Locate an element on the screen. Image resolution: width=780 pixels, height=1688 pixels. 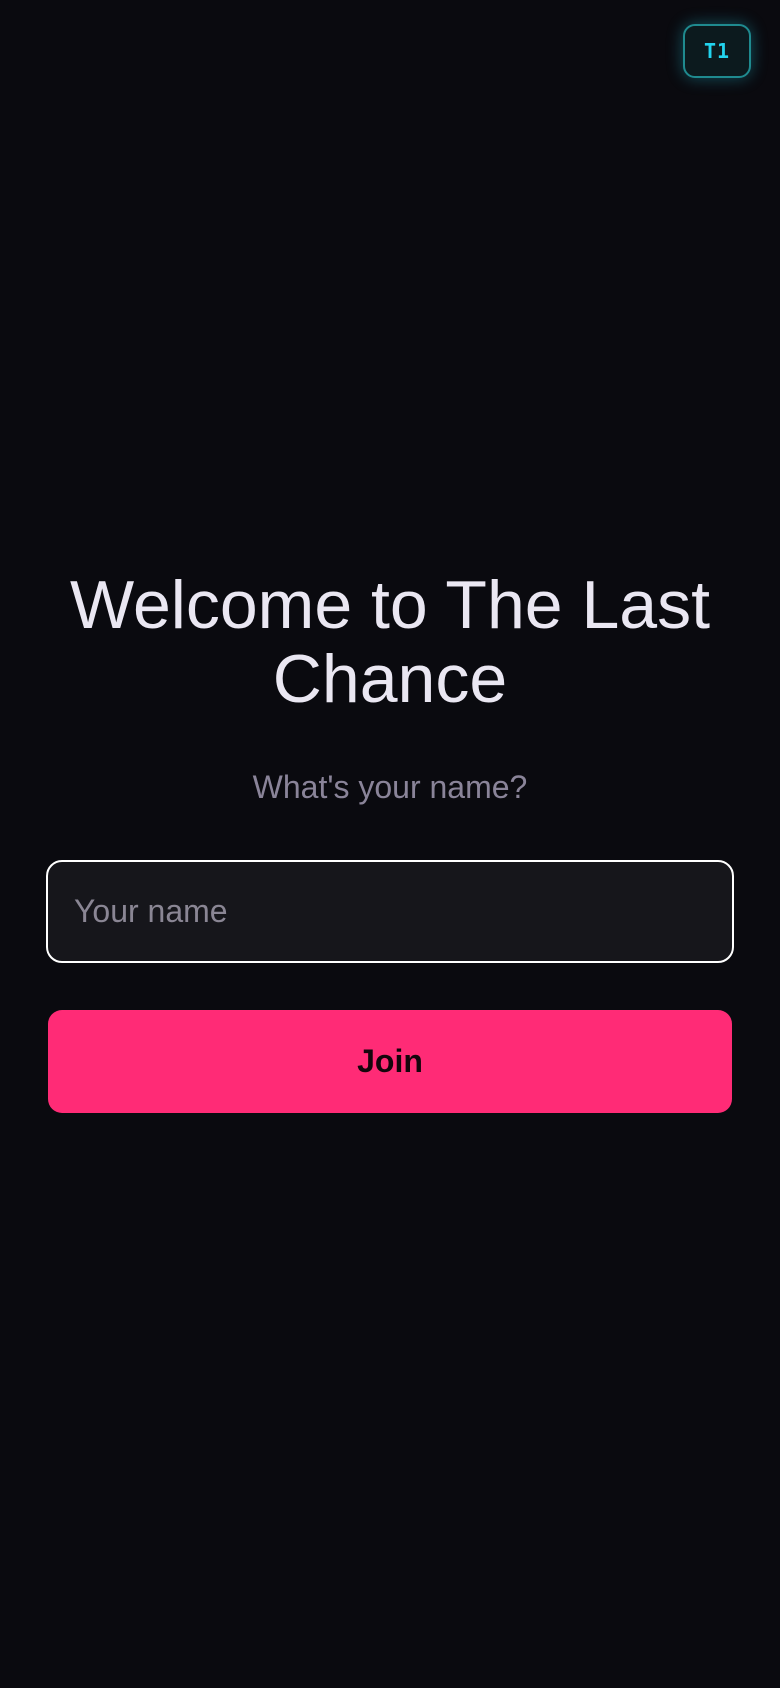
welcome-title: Welcome to The Last Chance is located at coordinates (390, 642).